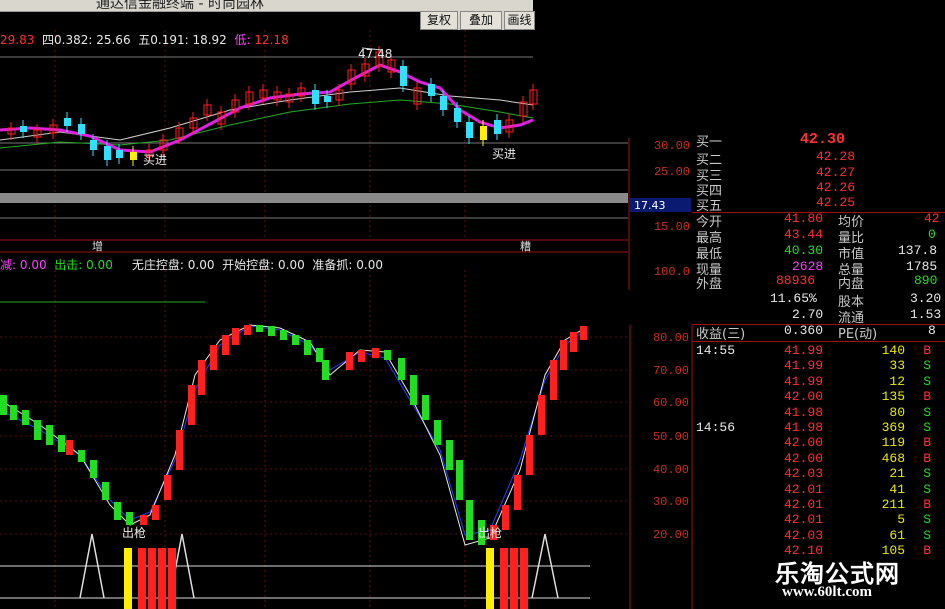  What do you see at coordinates (836, 187) in the screenshot?
I see `bid-price-4: 42.26` at bounding box center [836, 187].